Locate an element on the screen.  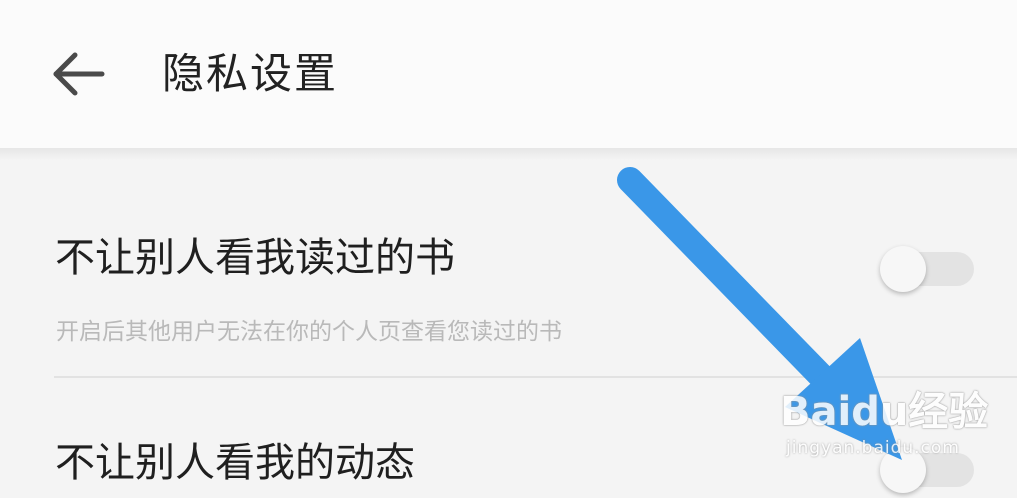
back-button is located at coordinates (78, 76).